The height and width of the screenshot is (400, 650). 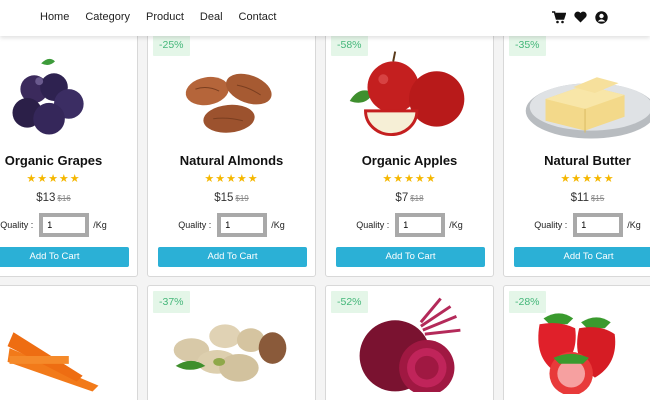 I want to click on price: $7 $18, so click(x=409, y=198).